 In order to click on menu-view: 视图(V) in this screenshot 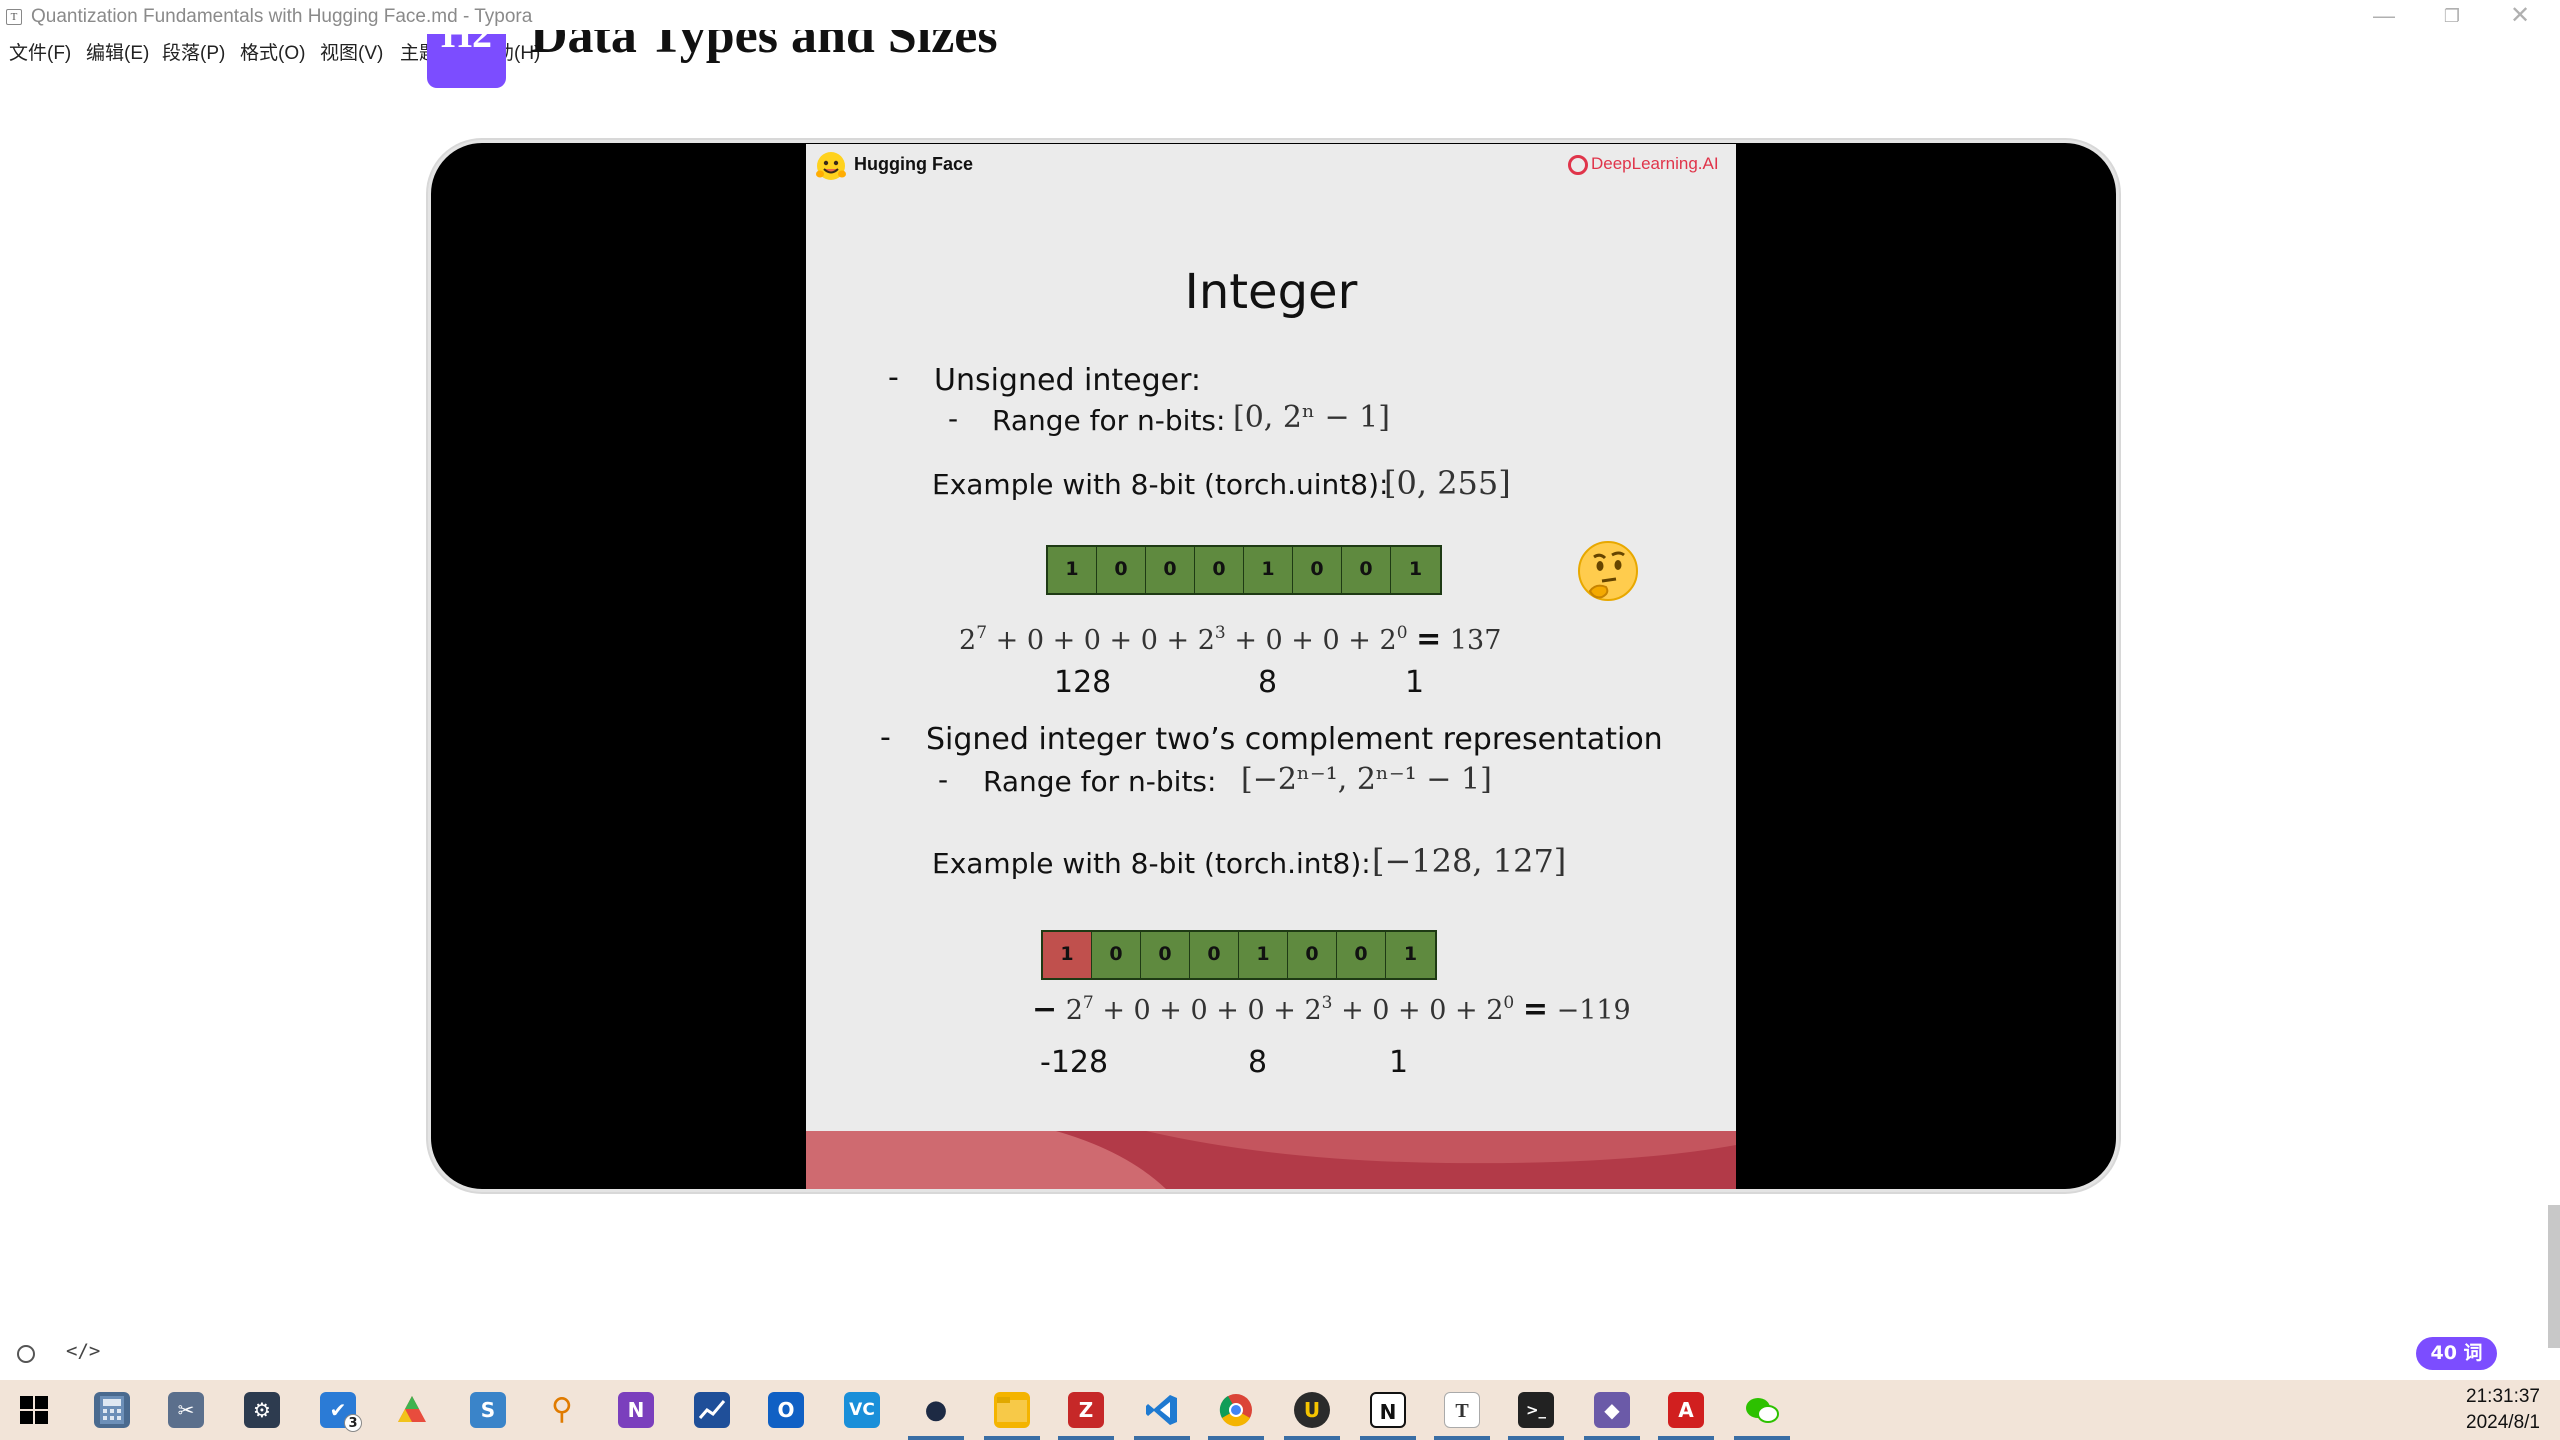, I will do `click(351, 51)`.